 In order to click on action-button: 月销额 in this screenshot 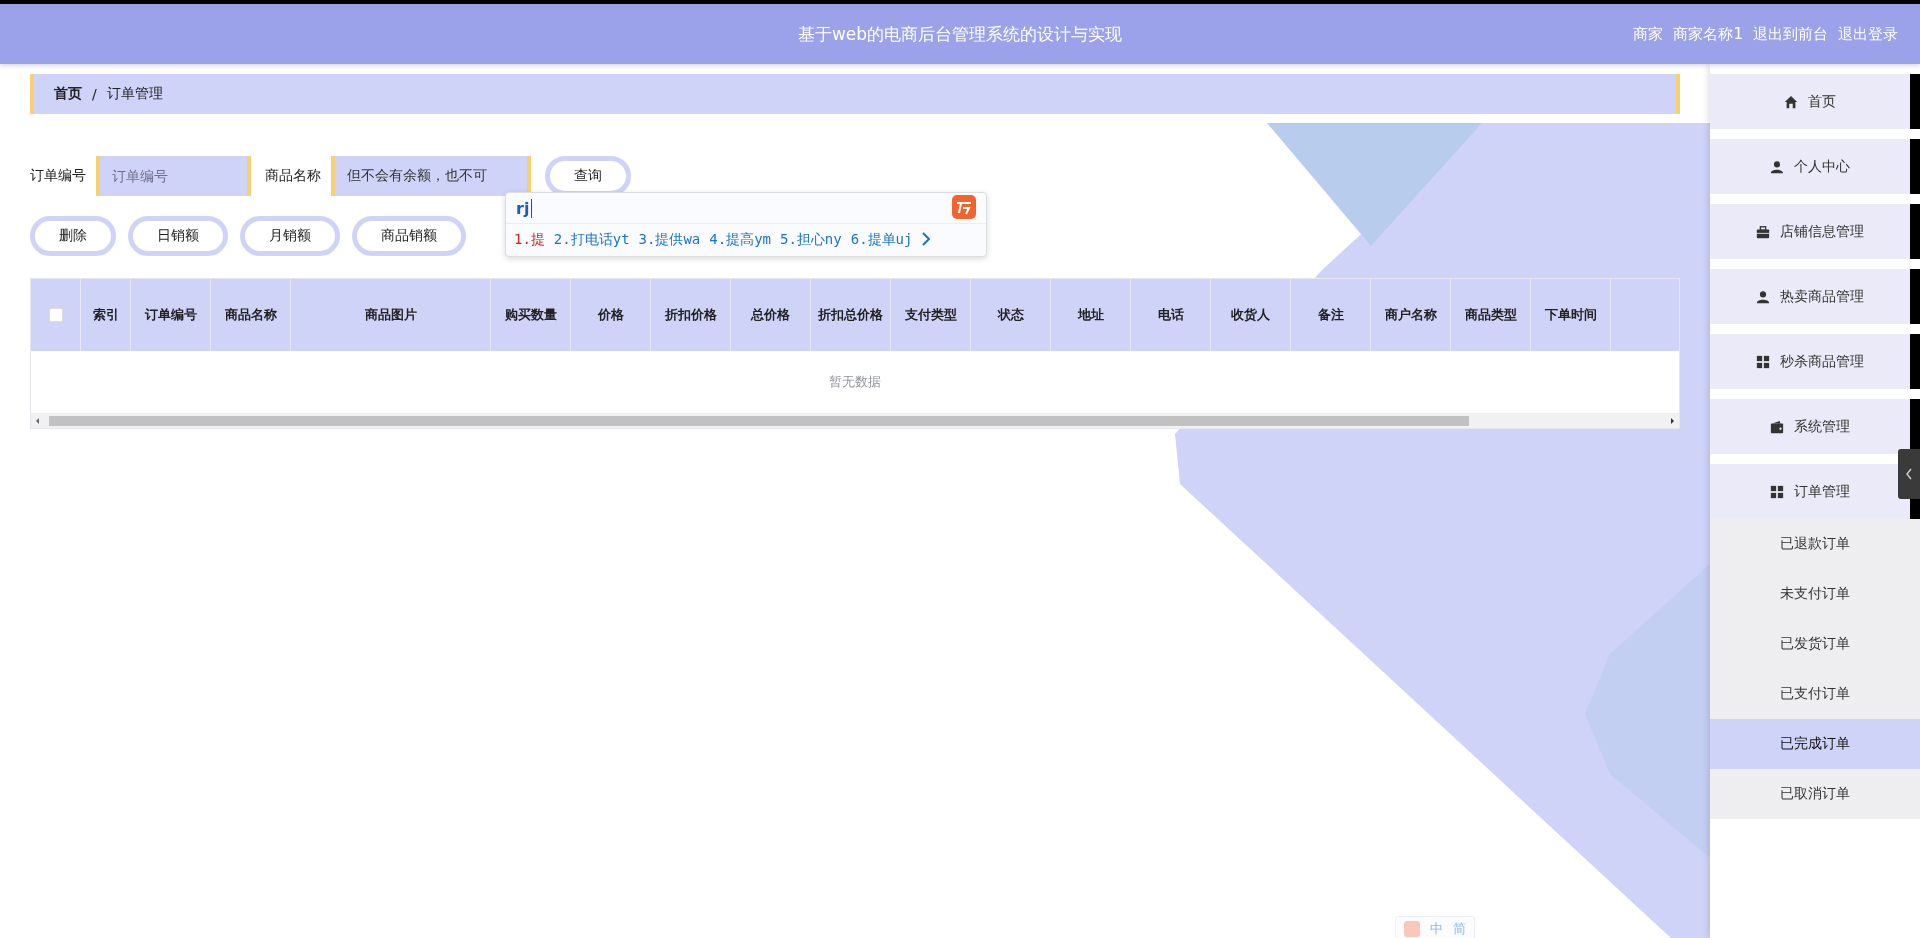, I will do `click(290, 236)`.